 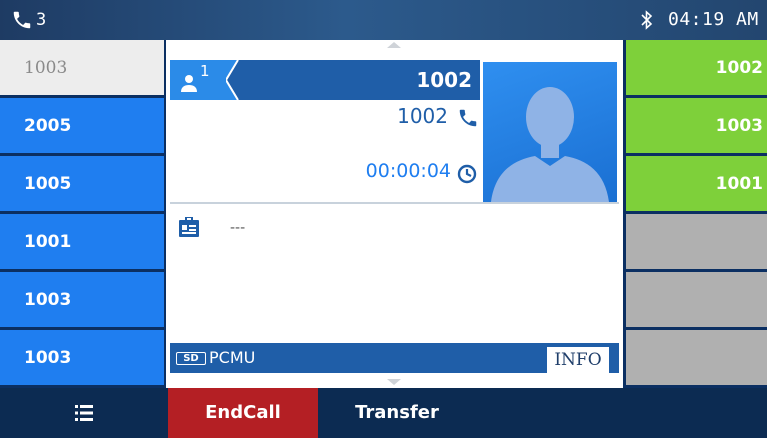 What do you see at coordinates (444, 80) in the screenshot?
I see `caller-name: 1002` at bounding box center [444, 80].